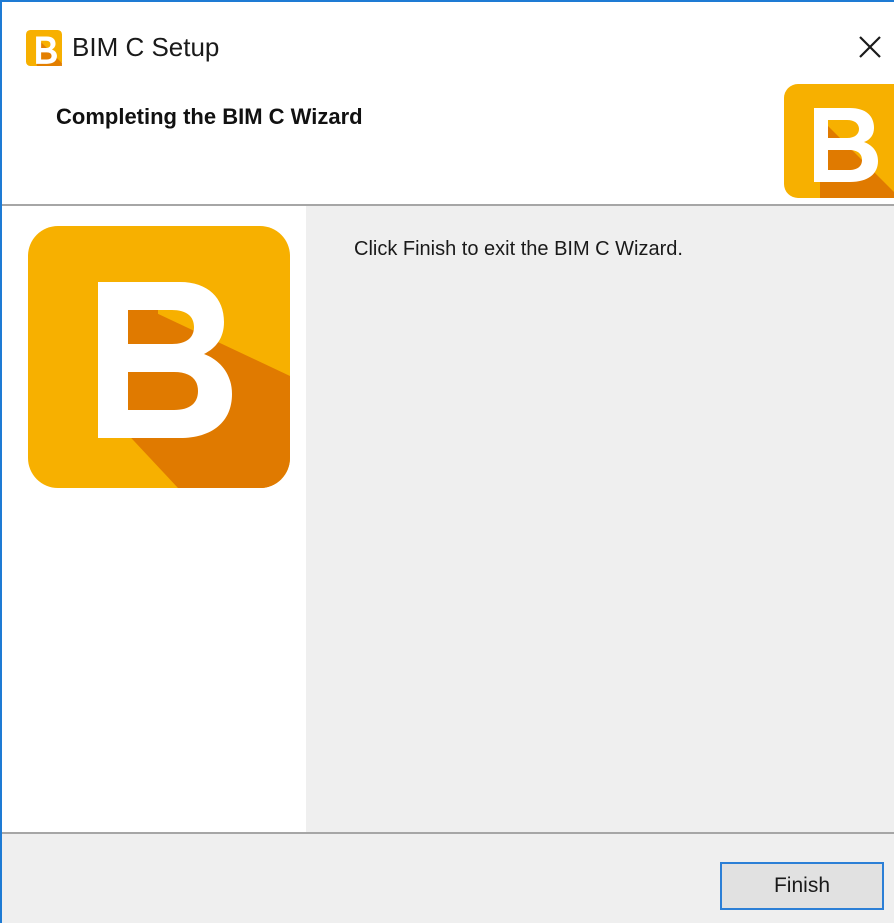 The height and width of the screenshot is (923, 894). Describe the element at coordinates (448, 143) in the screenshot. I see `wizard-header: Completing the BIM C Wizard` at that location.